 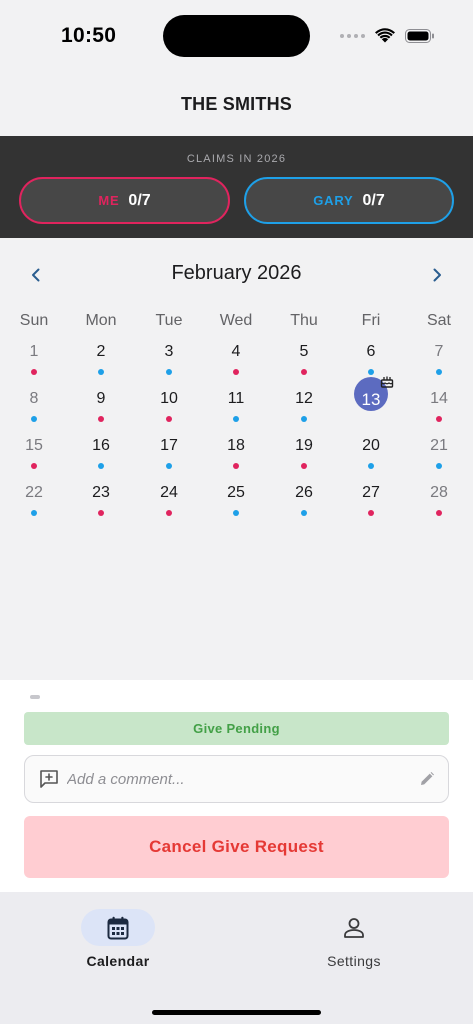 What do you see at coordinates (236, 728) in the screenshot?
I see `status-badge: Give Pending` at bounding box center [236, 728].